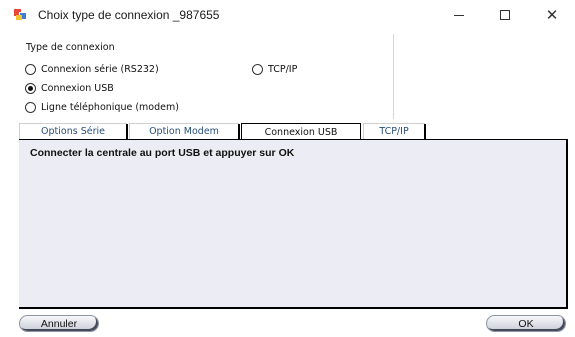  I want to click on tab-option-modem: Option Modem, so click(184, 131).